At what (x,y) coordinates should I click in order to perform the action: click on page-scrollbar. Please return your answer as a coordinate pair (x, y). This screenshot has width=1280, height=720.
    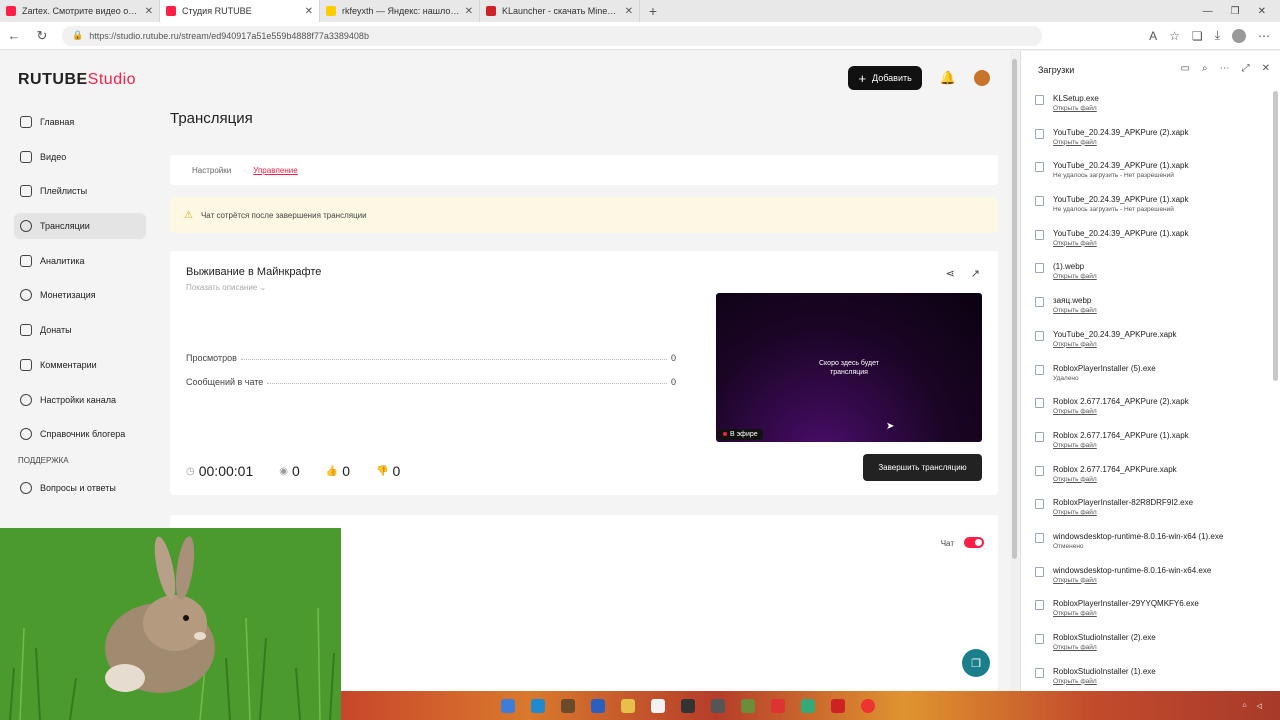
    Looking at the image, I should click on (1014, 371).